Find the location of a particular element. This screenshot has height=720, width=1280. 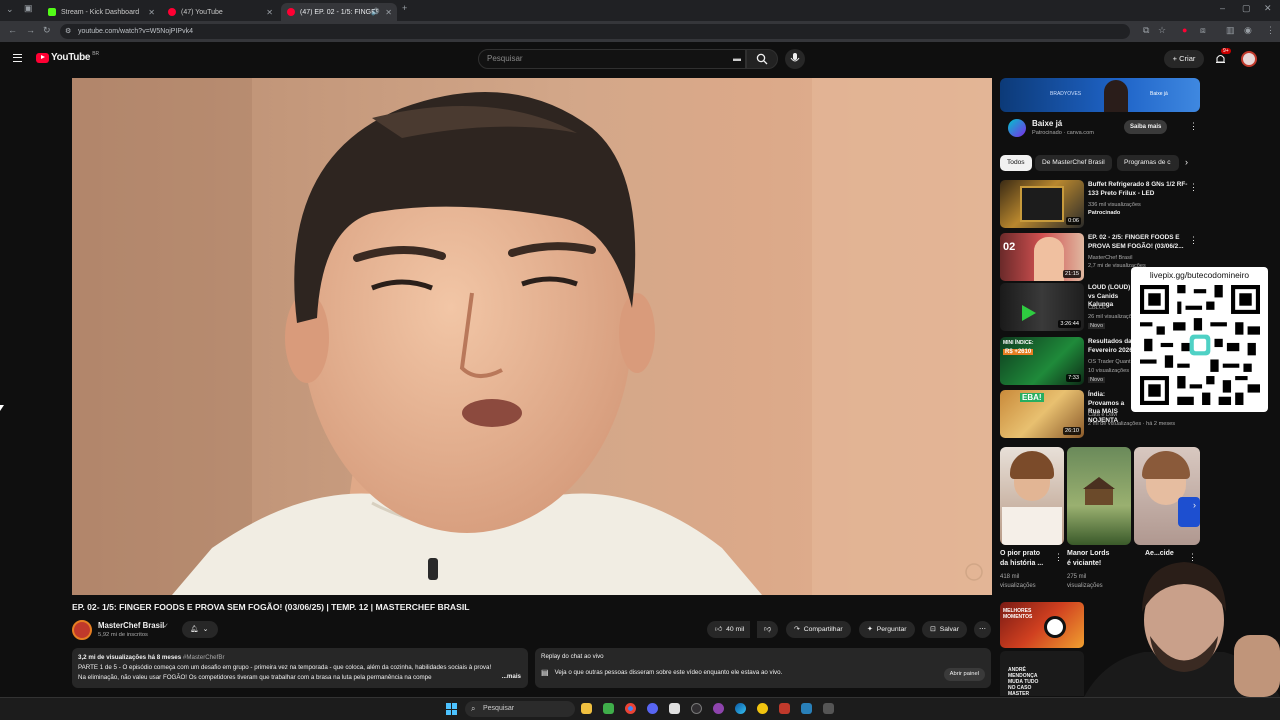

extensions-puzzle-icon: ⧈ is located at coordinates (1203, 30).